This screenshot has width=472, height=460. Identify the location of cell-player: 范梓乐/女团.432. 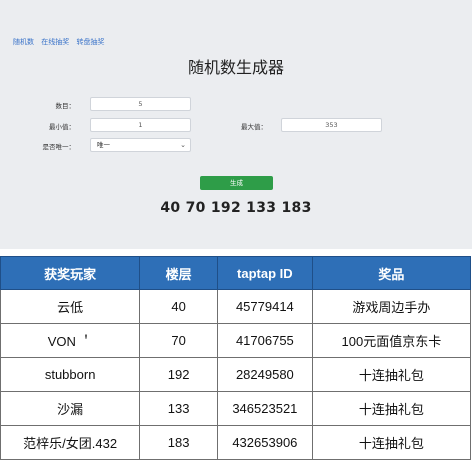
(70, 442).